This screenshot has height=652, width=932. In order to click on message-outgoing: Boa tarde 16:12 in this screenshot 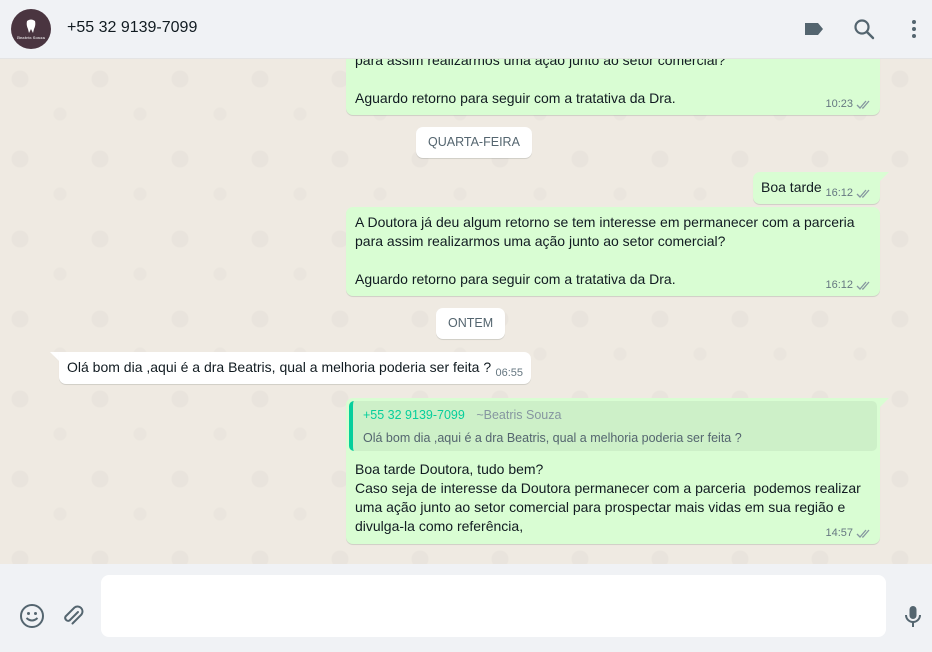, I will do `click(816, 188)`.